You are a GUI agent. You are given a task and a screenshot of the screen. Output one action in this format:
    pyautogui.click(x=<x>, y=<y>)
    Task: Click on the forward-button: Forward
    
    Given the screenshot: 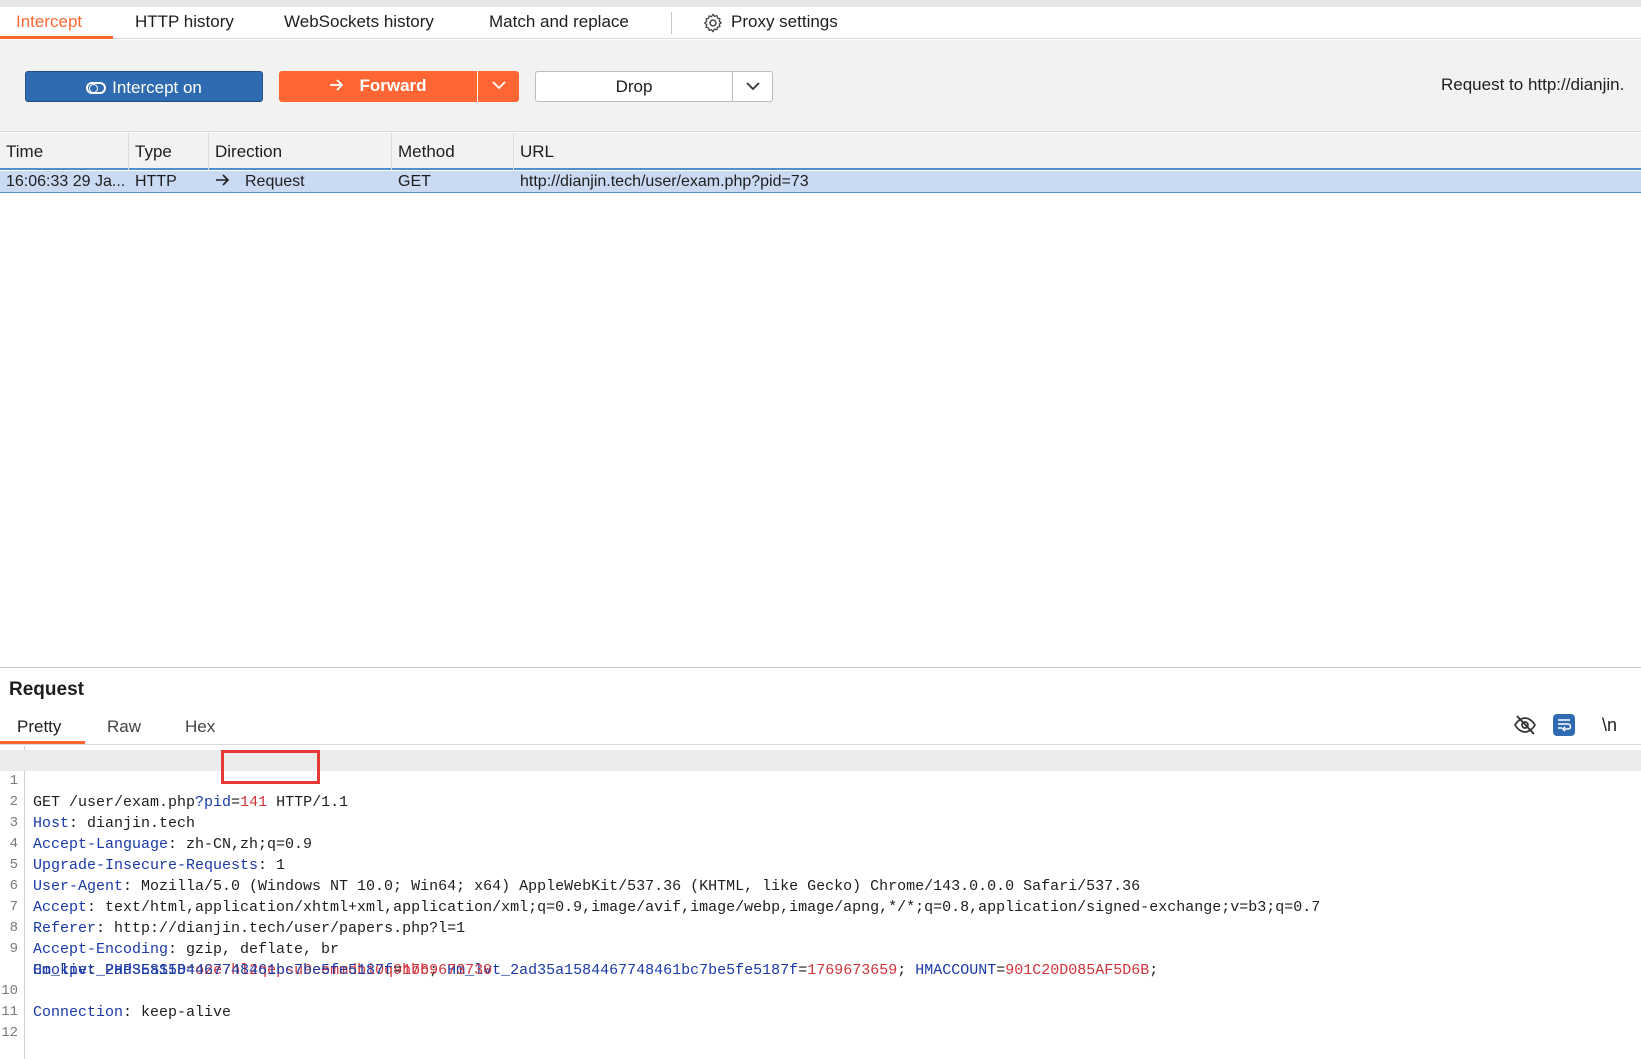 What is the action you would take?
    pyautogui.click(x=378, y=86)
    